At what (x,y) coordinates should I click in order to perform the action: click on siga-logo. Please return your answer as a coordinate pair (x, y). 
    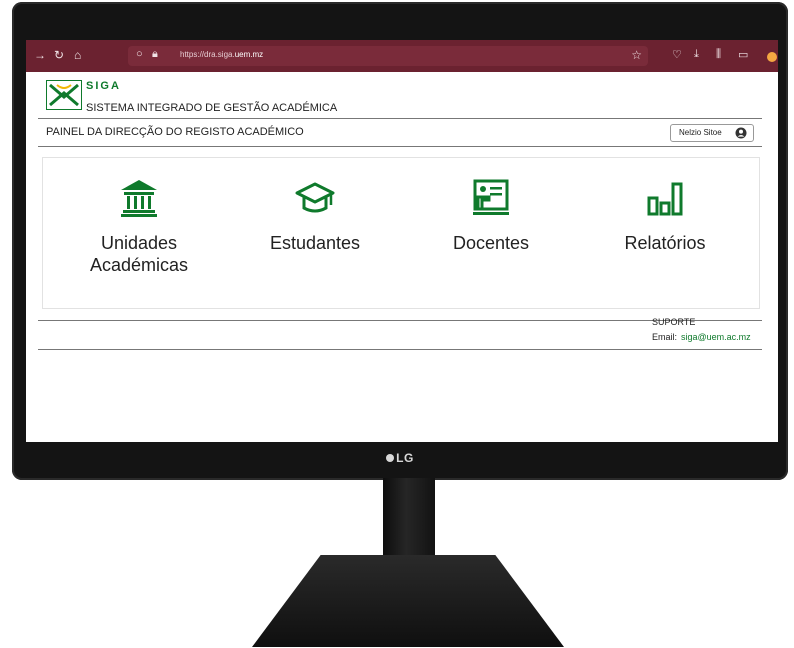
    Looking at the image, I should click on (64, 95).